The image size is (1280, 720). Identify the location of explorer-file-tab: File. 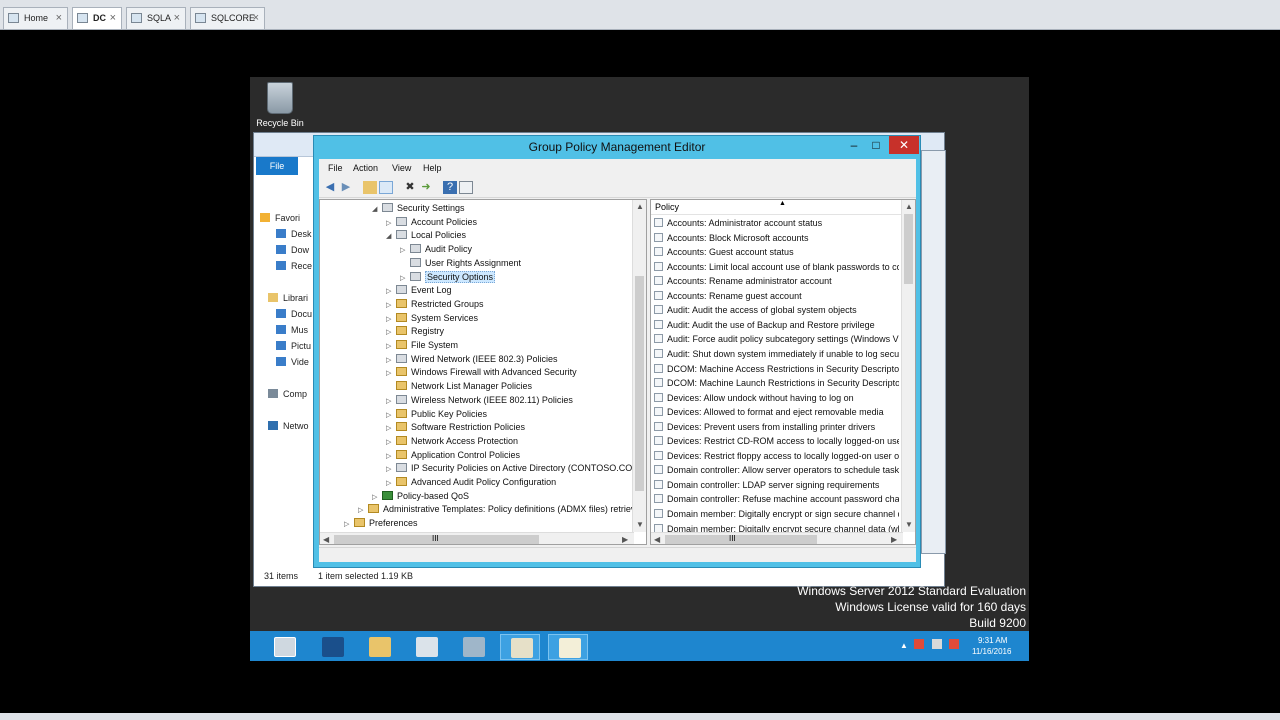
(277, 166).